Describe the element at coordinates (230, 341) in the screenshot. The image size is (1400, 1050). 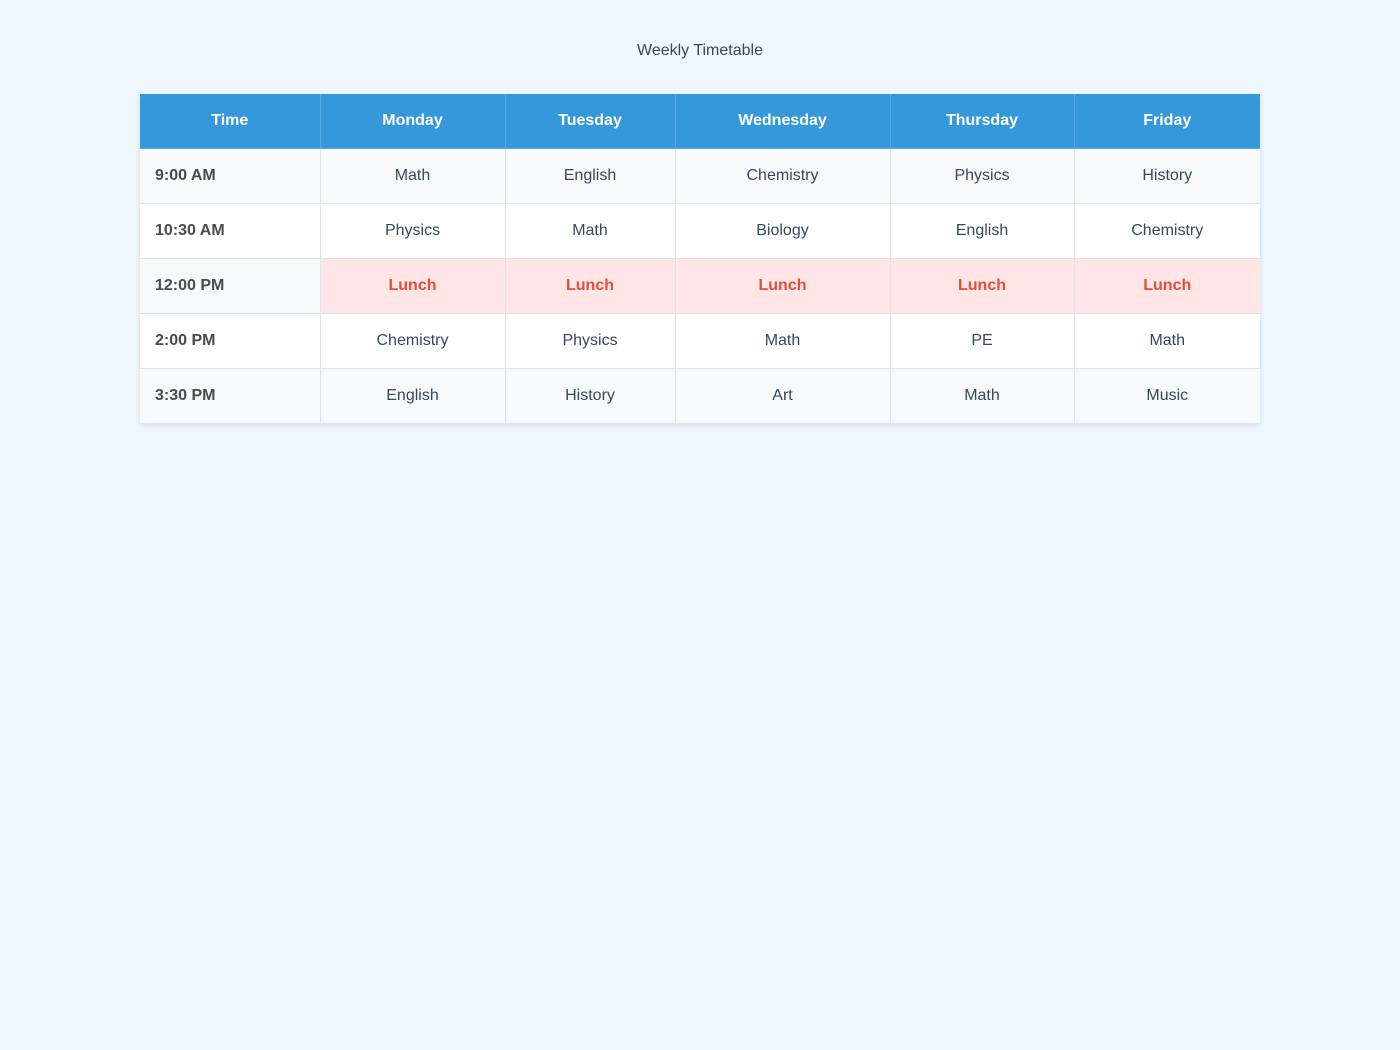
I see `time-cell: 2:00 PM` at that location.